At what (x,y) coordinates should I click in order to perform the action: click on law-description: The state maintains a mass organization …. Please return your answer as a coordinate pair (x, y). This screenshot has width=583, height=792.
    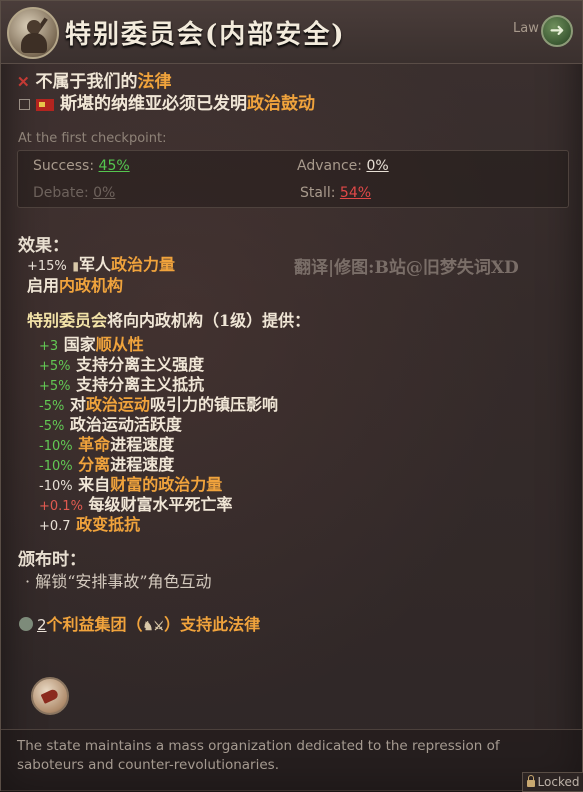
    Looking at the image, I should click on (258, 755).